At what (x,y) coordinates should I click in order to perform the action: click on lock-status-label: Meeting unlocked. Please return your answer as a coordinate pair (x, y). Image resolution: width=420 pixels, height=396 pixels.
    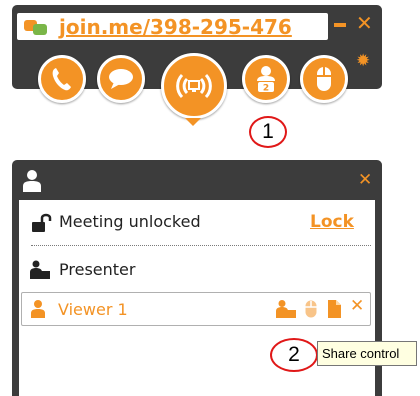
    Looking at the image, I should click on (130, 221).